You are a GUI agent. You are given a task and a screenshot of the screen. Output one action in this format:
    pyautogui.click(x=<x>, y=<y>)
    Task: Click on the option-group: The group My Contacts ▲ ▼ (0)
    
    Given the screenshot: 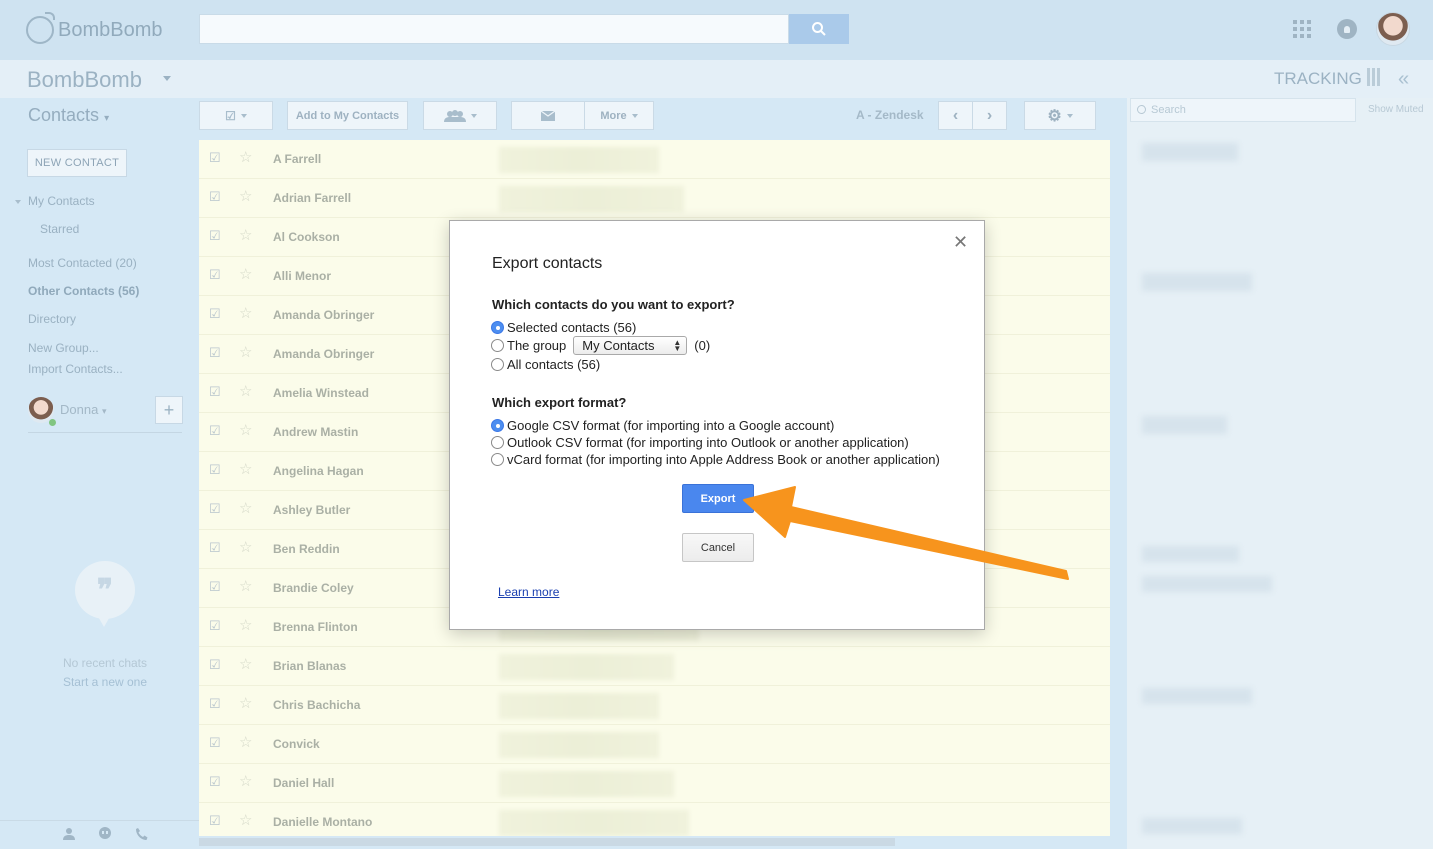 What is the action you would take?
    pyautogui.click(x=600, y=345)
    